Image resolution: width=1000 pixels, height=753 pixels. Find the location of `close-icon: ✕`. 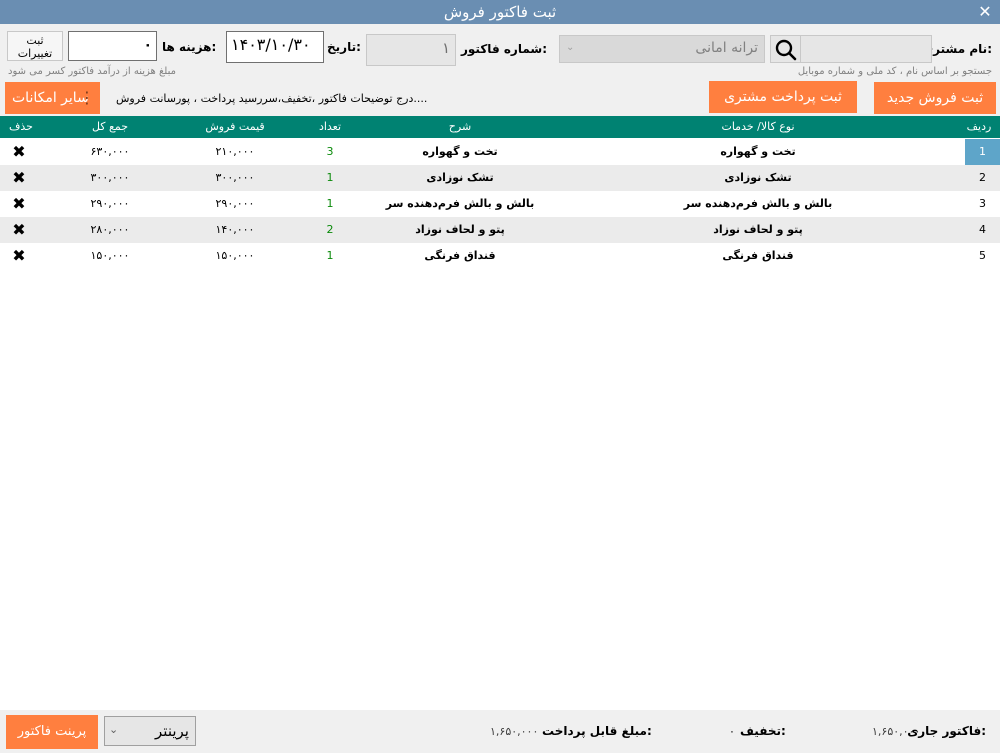

close-icon: ✕ is located at coordinates (985, 12).